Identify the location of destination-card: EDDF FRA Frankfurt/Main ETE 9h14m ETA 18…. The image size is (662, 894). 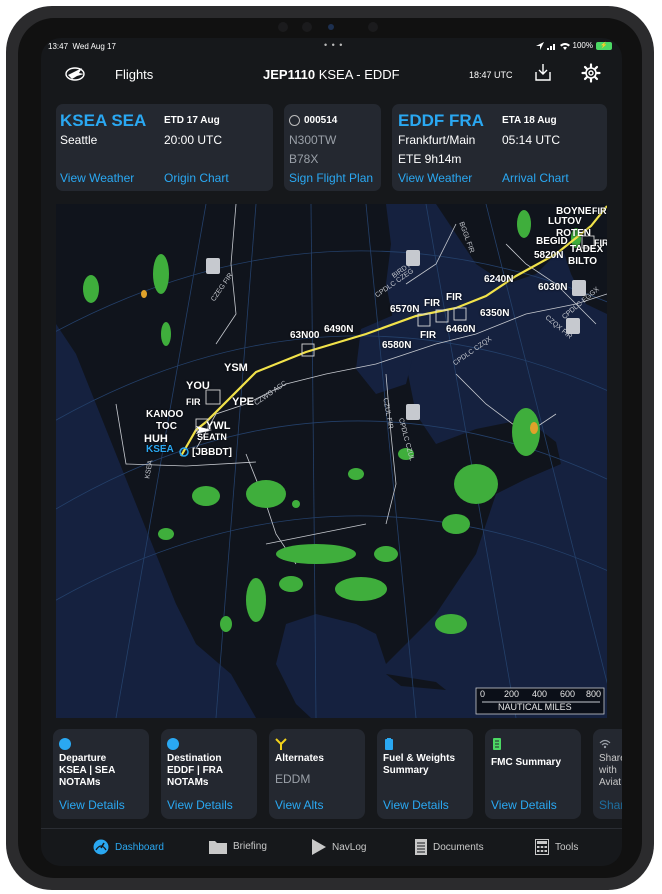
(499, 147).